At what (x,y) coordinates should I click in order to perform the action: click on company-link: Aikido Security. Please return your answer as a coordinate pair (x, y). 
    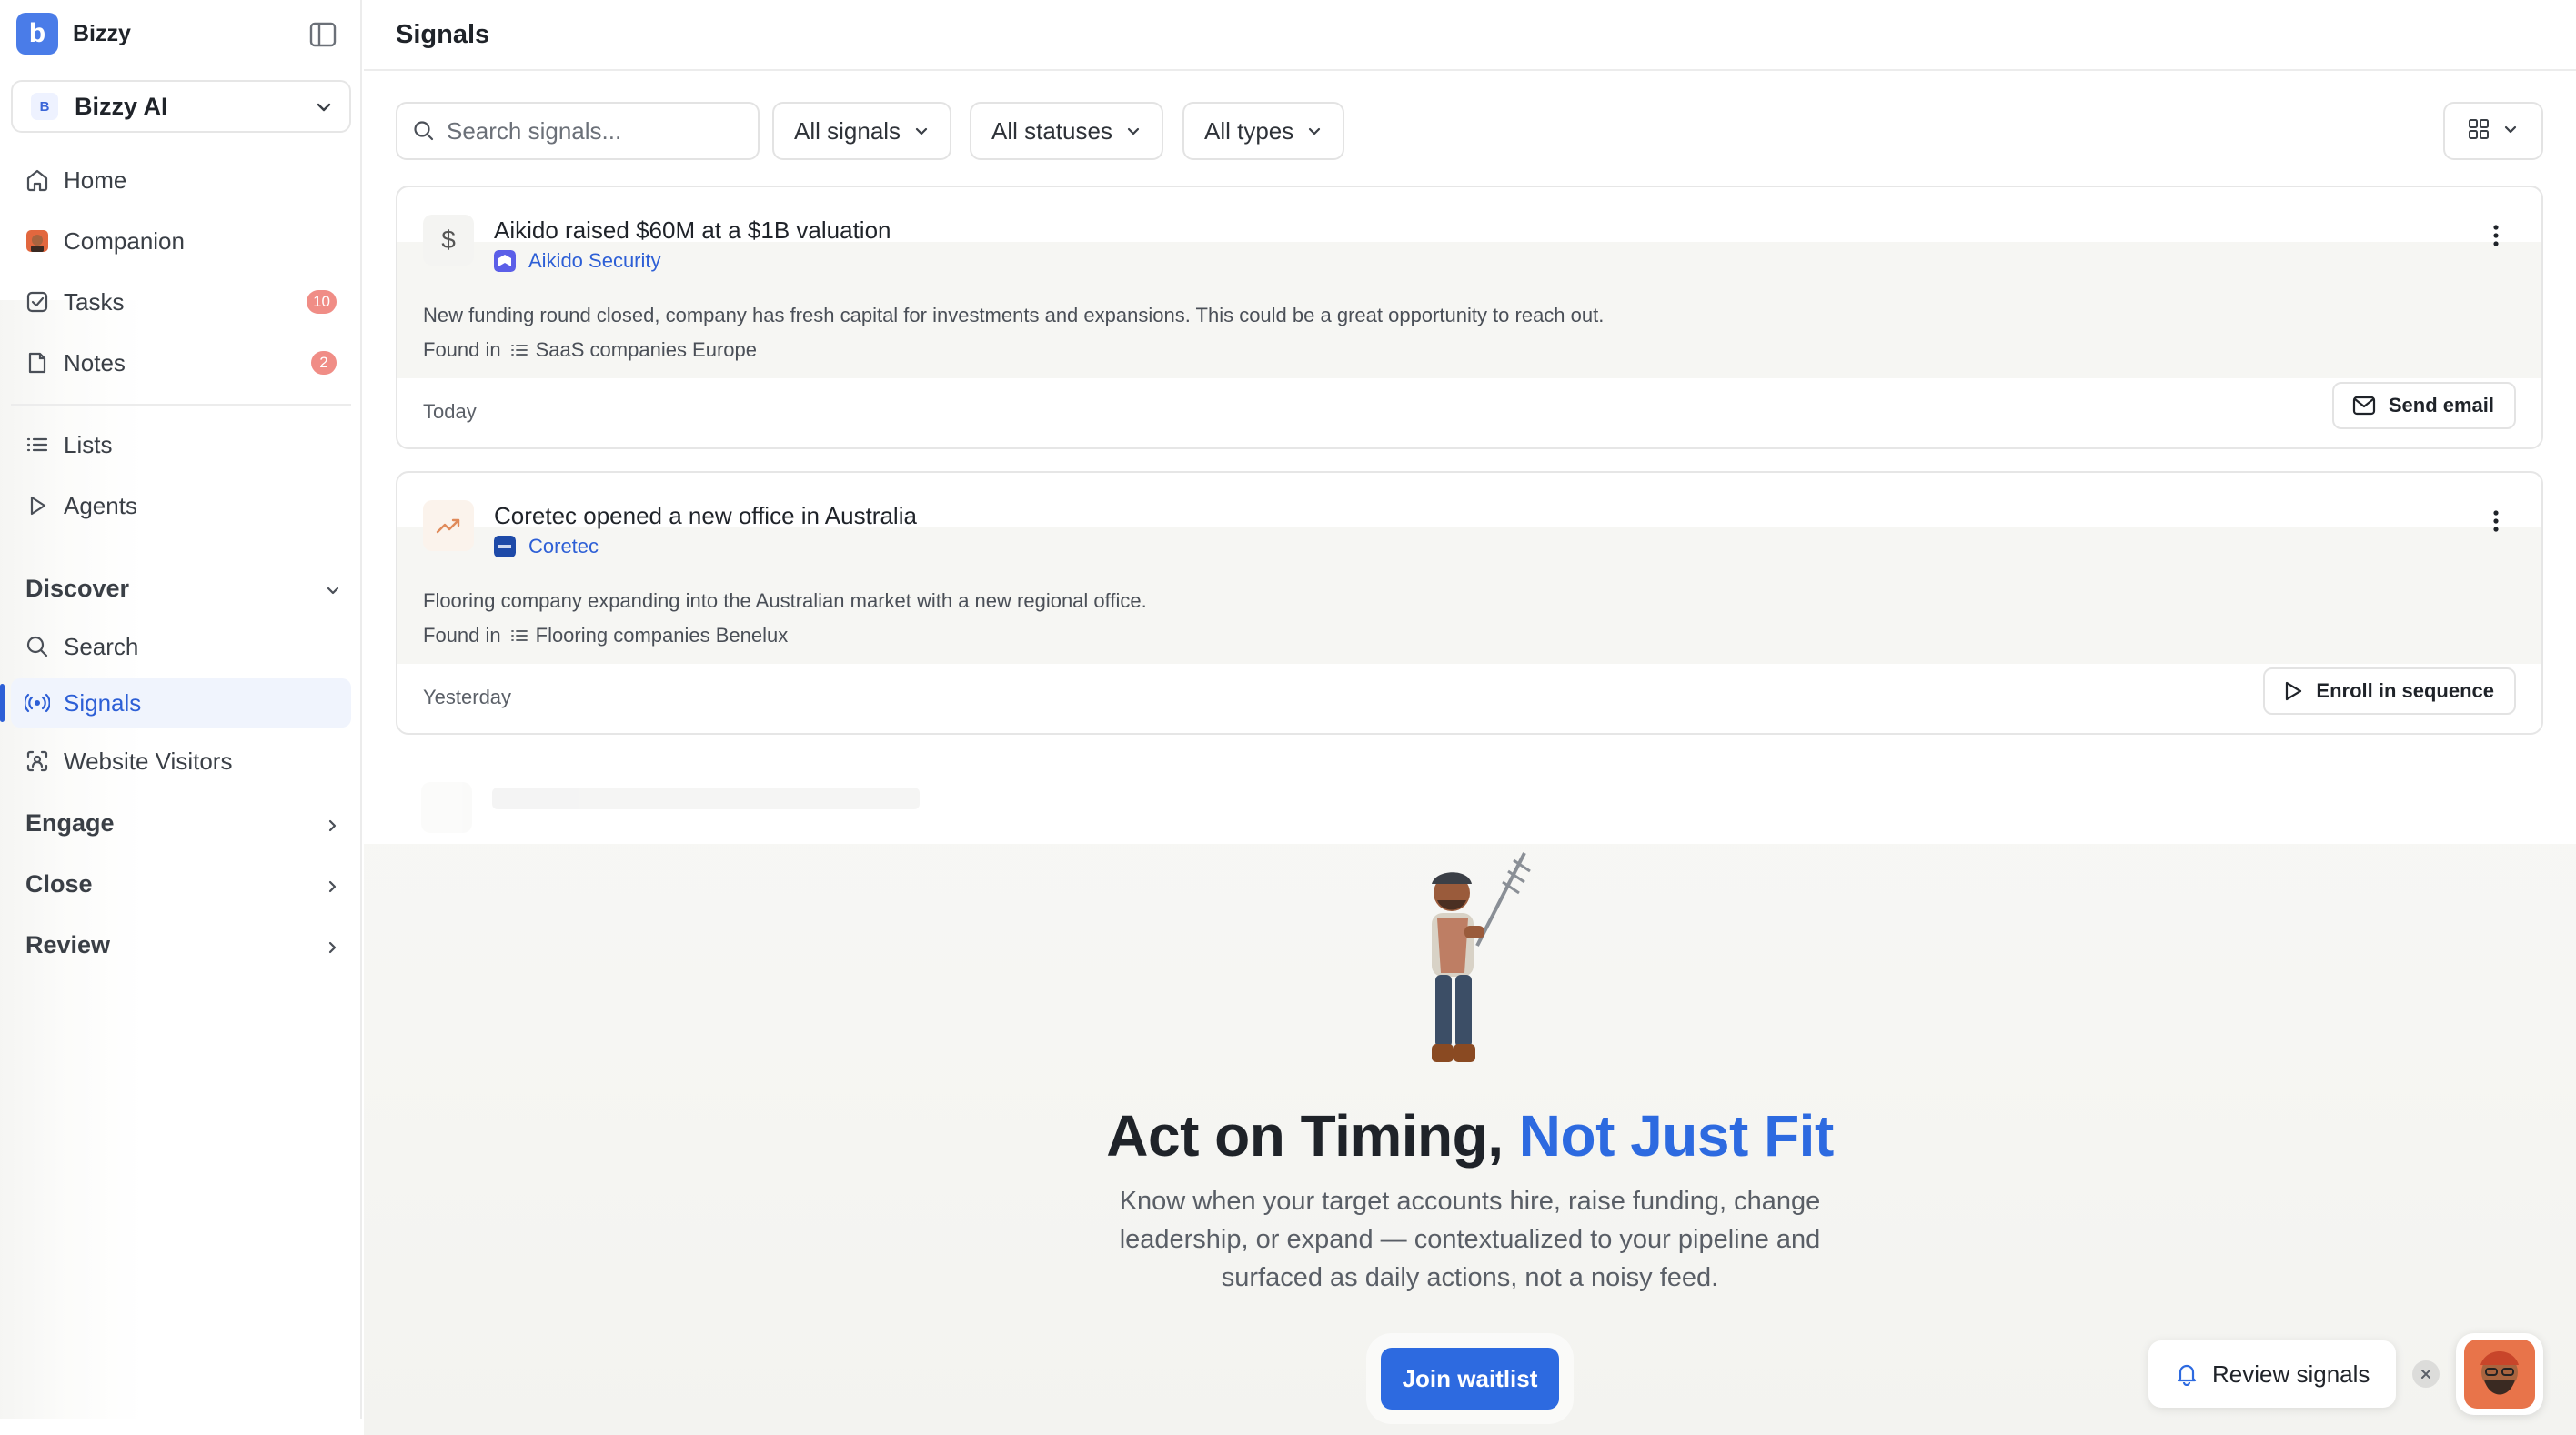
    Looking at the image, I should click on (577, 261).